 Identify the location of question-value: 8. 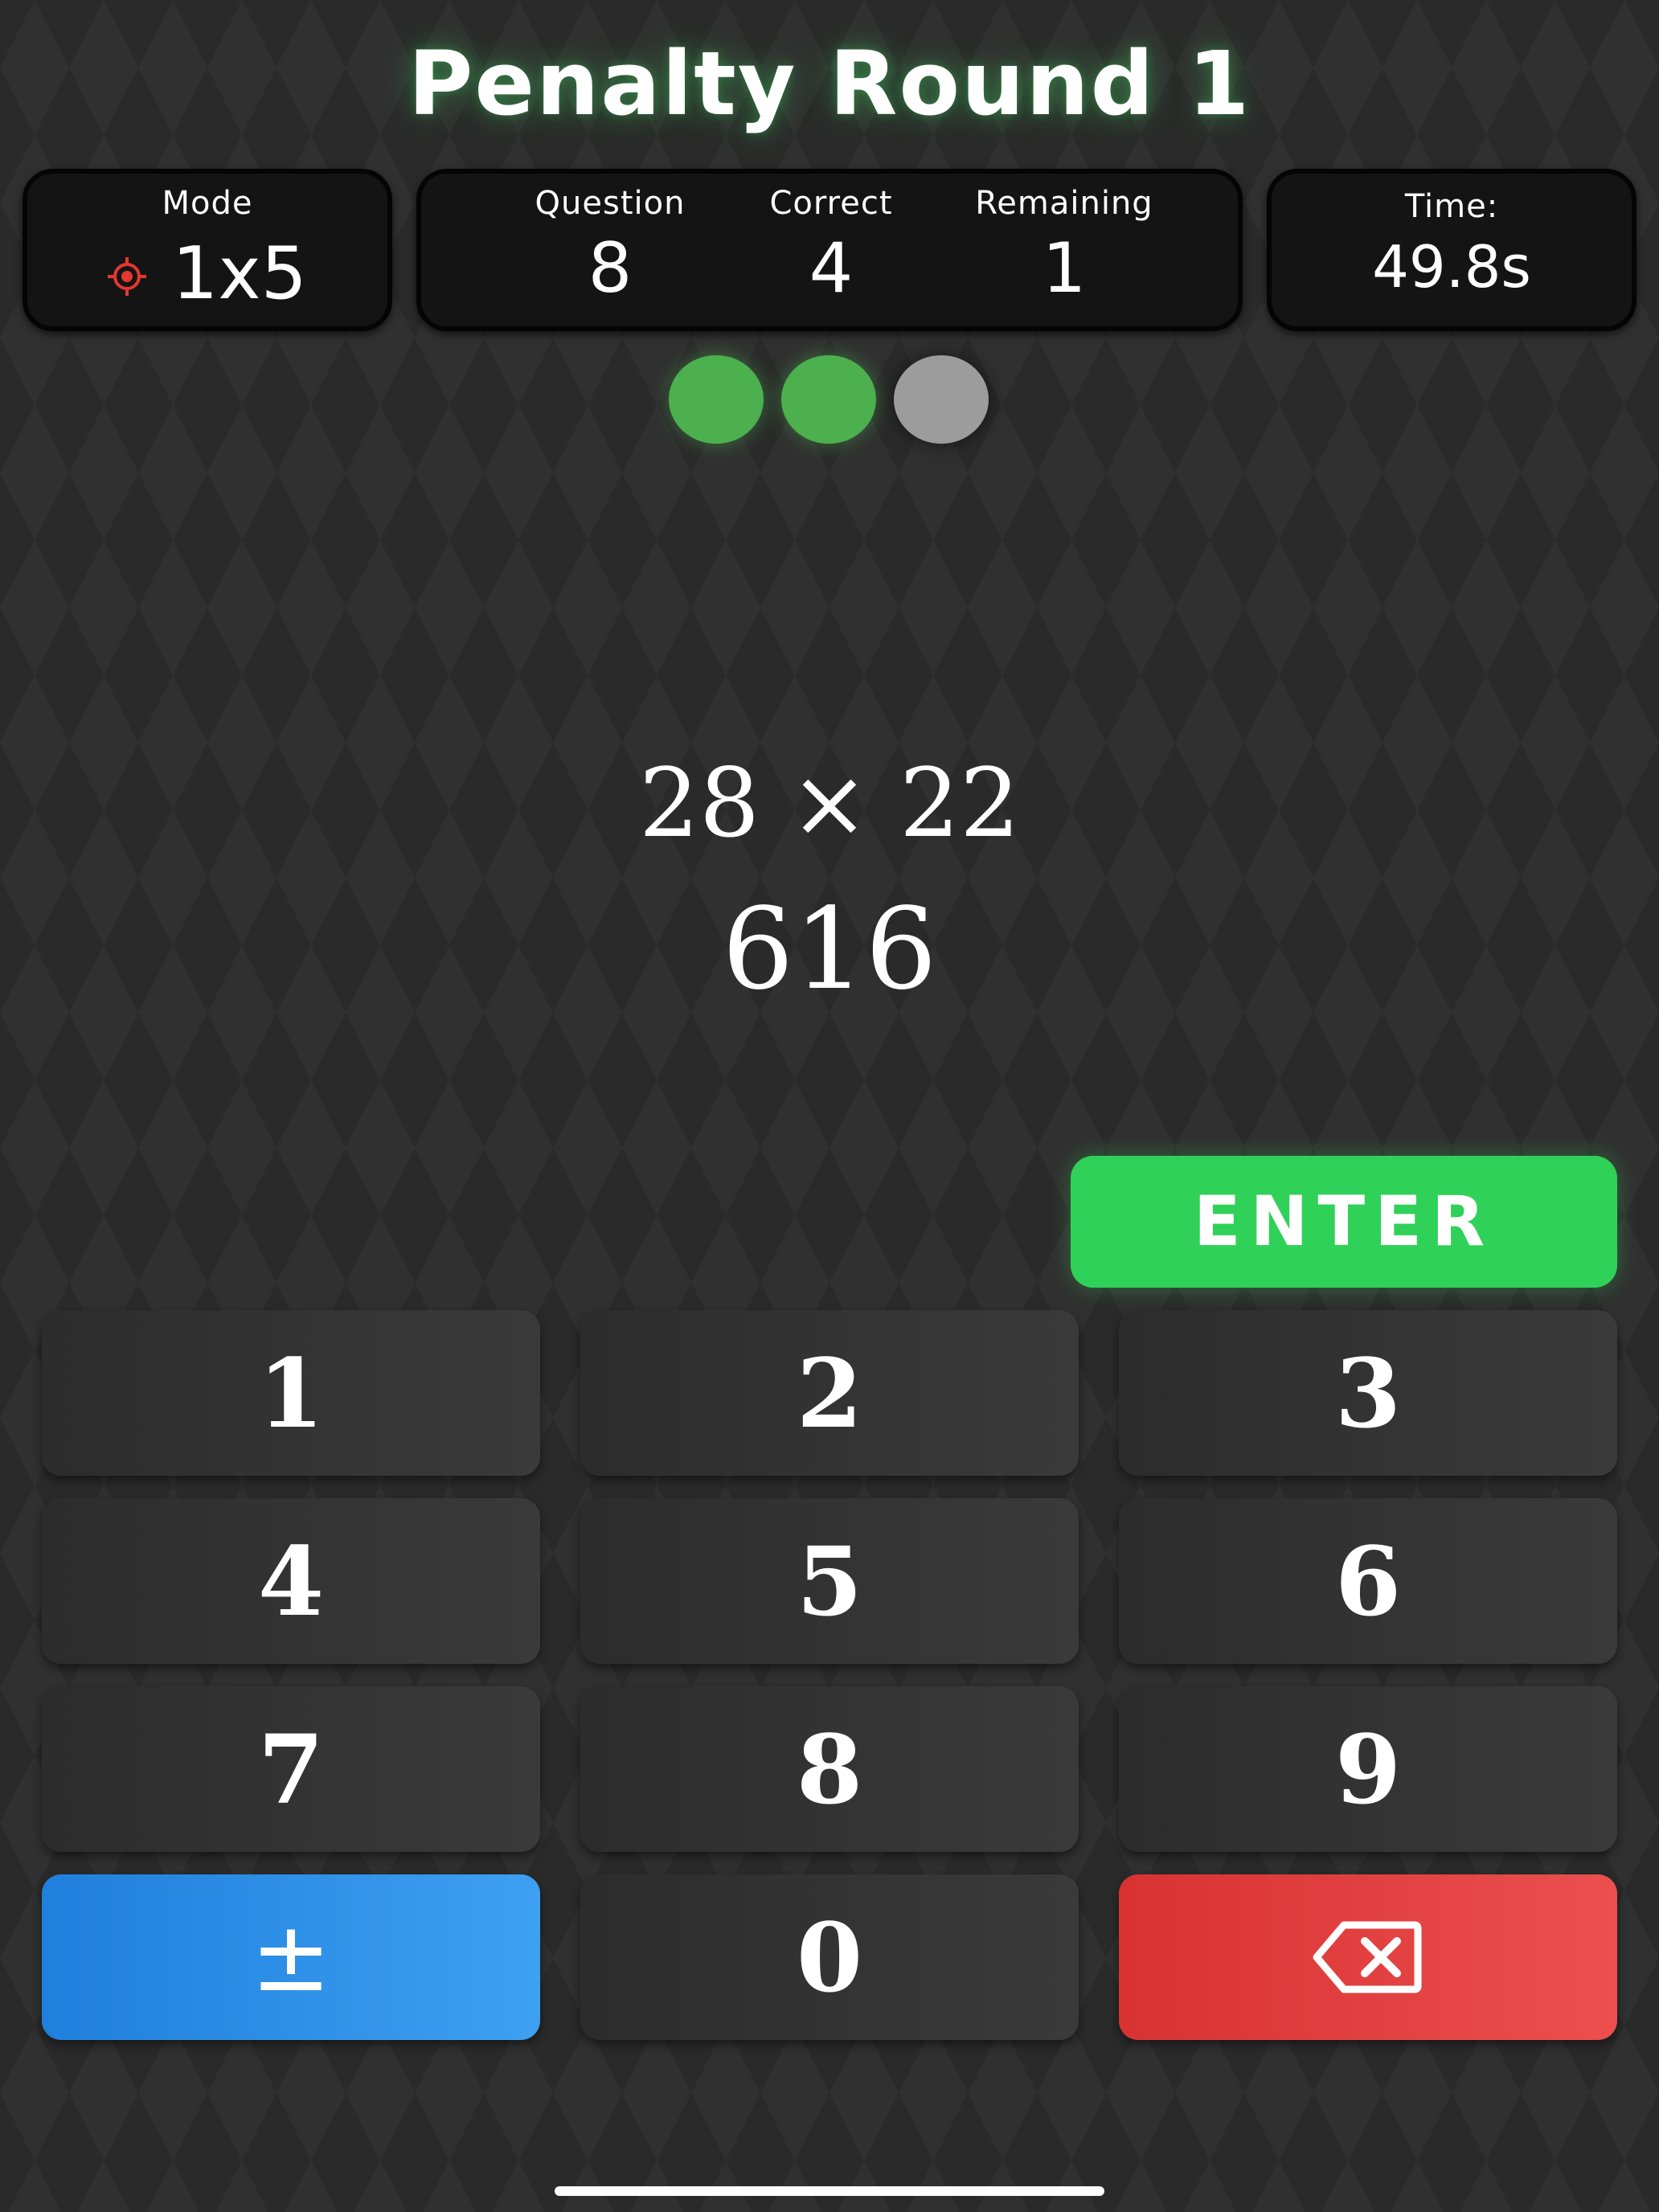
(610, 268).